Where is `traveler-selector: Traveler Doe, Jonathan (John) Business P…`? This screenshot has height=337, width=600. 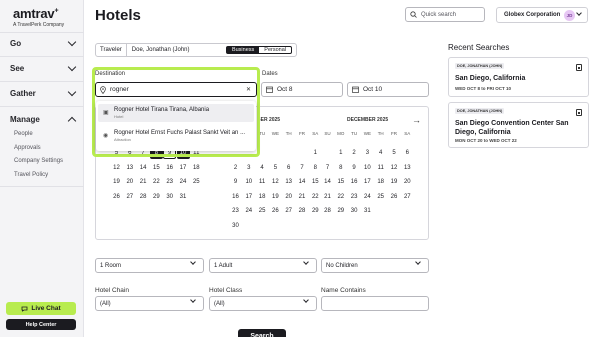
traveler-selector: Traveler Doe, Jonathan (John) Business P… is located at coordinates (196, 50).